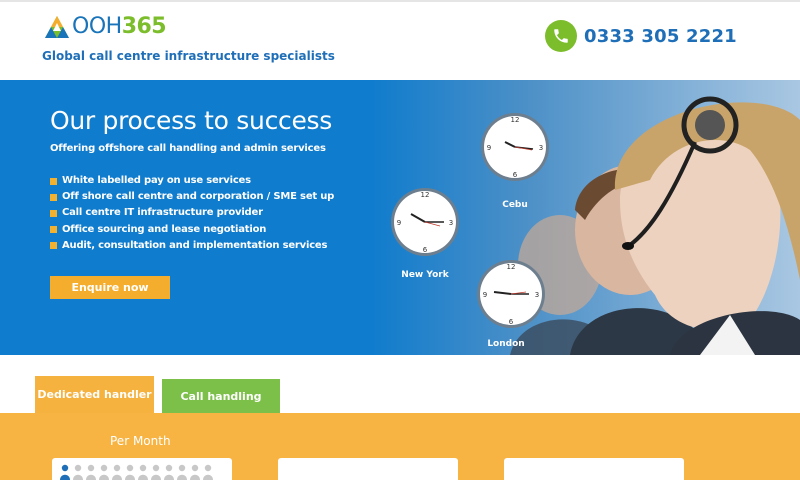  Describe the element at coordinates (425, 222) in the screenshot. I see `clock-new-york-icon: 12 3 6 9` at that location.